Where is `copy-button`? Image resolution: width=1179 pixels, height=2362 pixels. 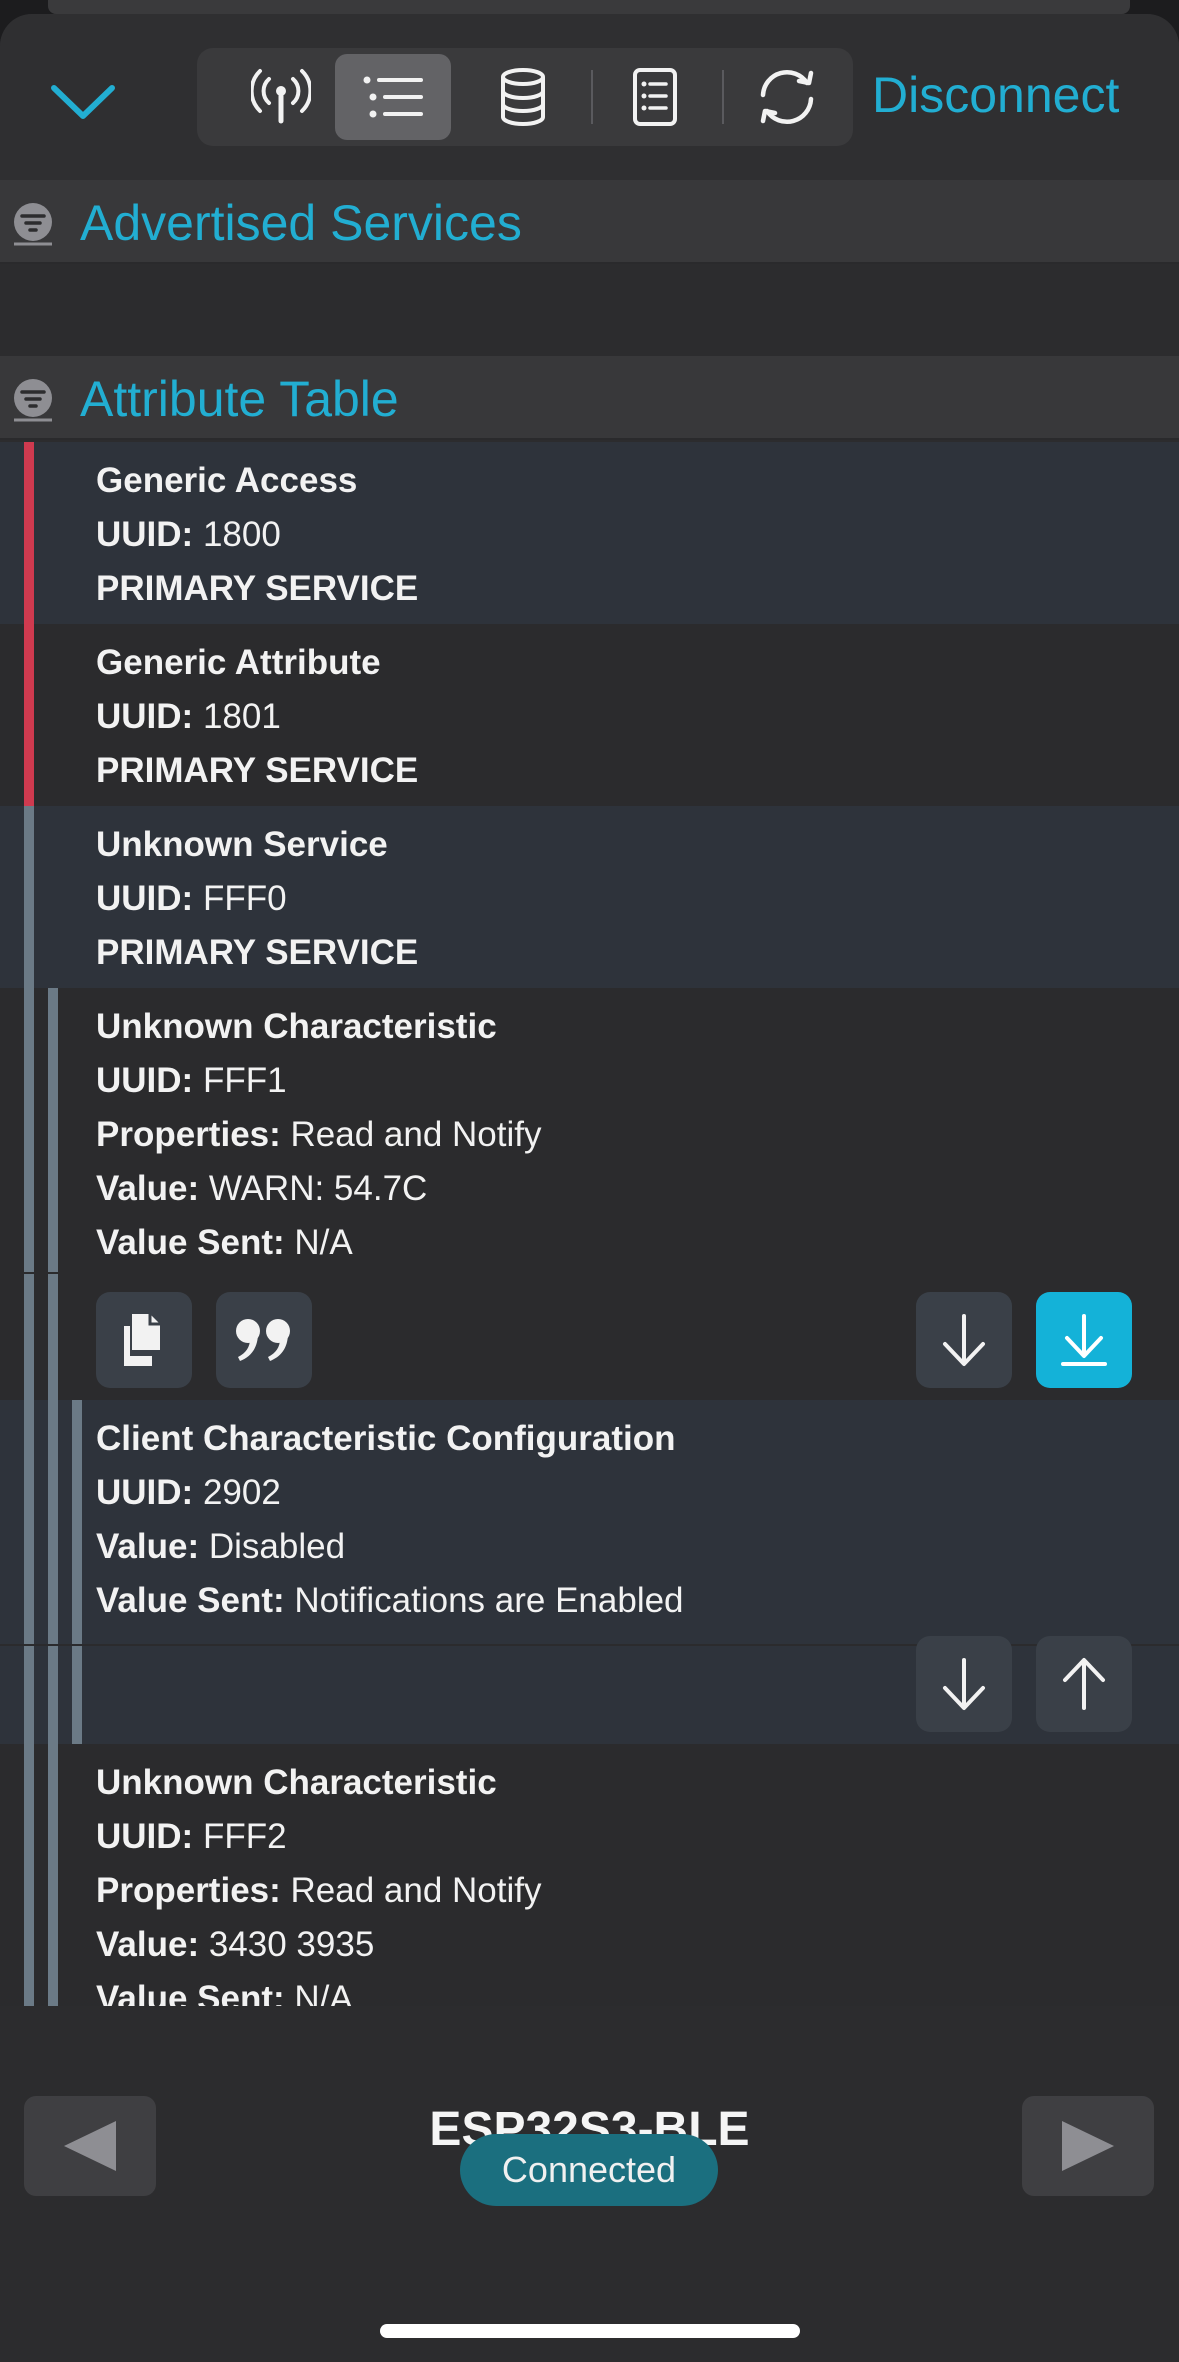 copy-button is located at coordinates (144, 1340).